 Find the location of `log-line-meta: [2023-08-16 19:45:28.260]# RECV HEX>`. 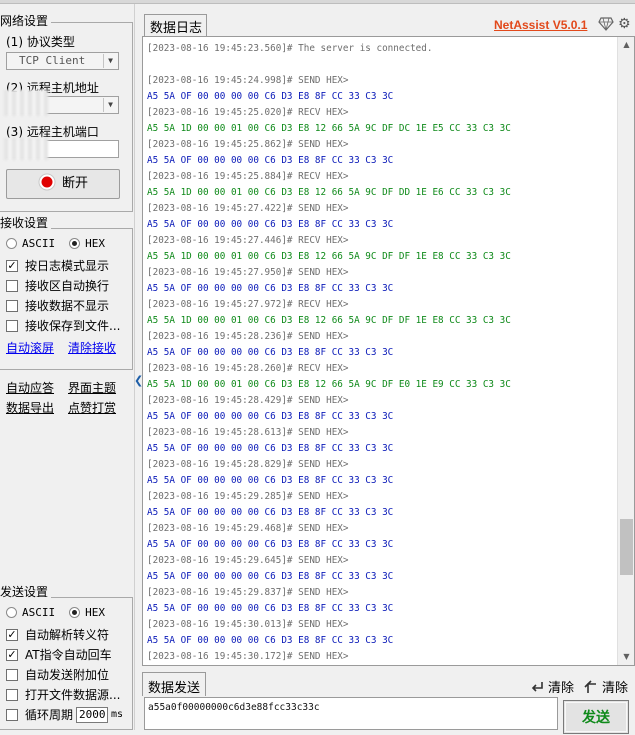

log-line-meta: [2023-08-16 19:45:28.260]# RECV HEX> is located at coordinates (248, 368).